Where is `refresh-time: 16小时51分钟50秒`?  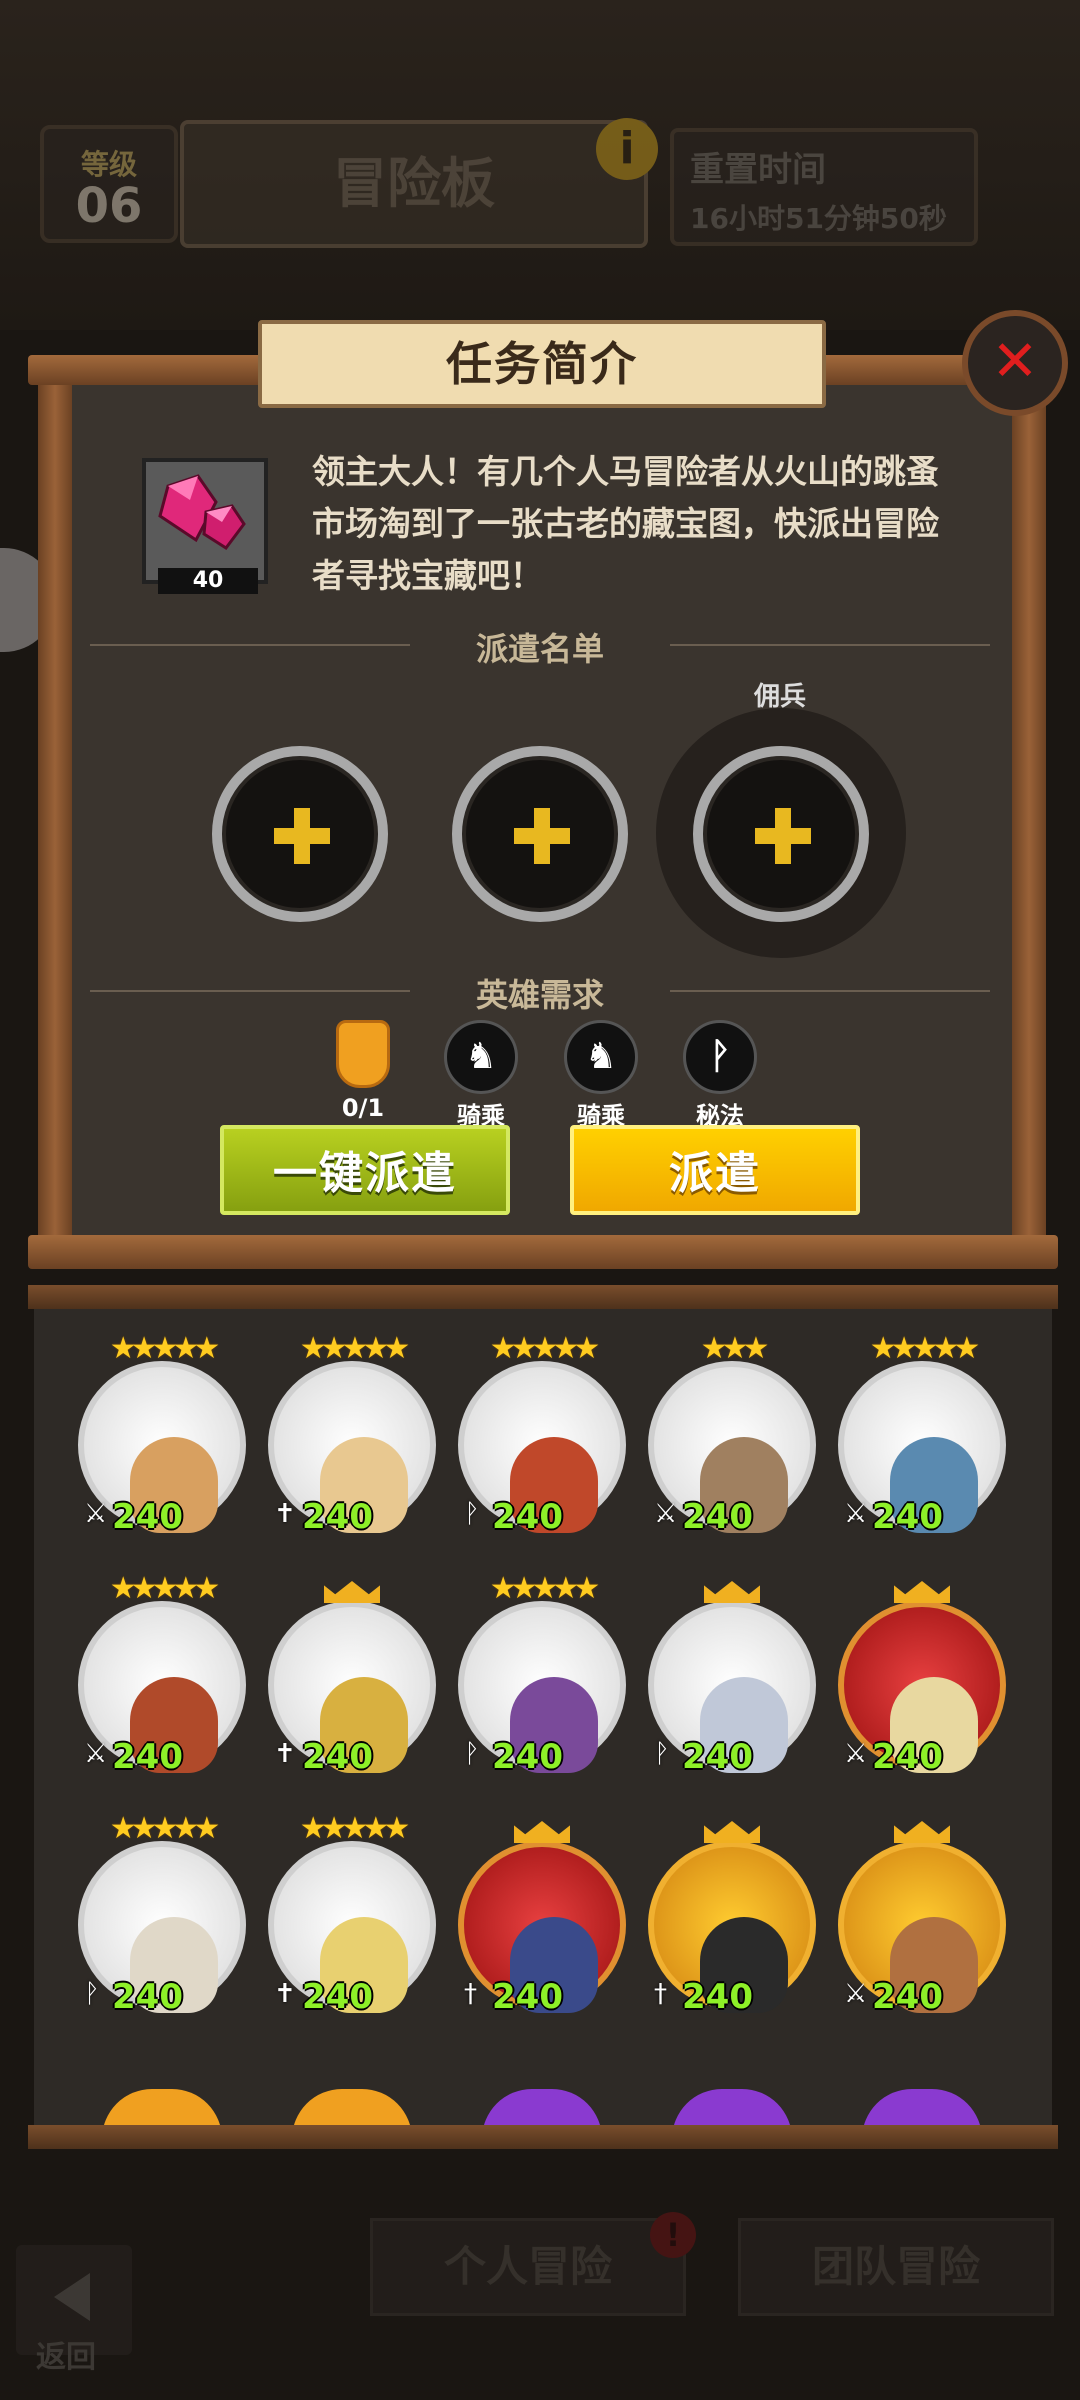 refresh-time: 16小时51分钟50秒 is located at coordinates (818, 218).